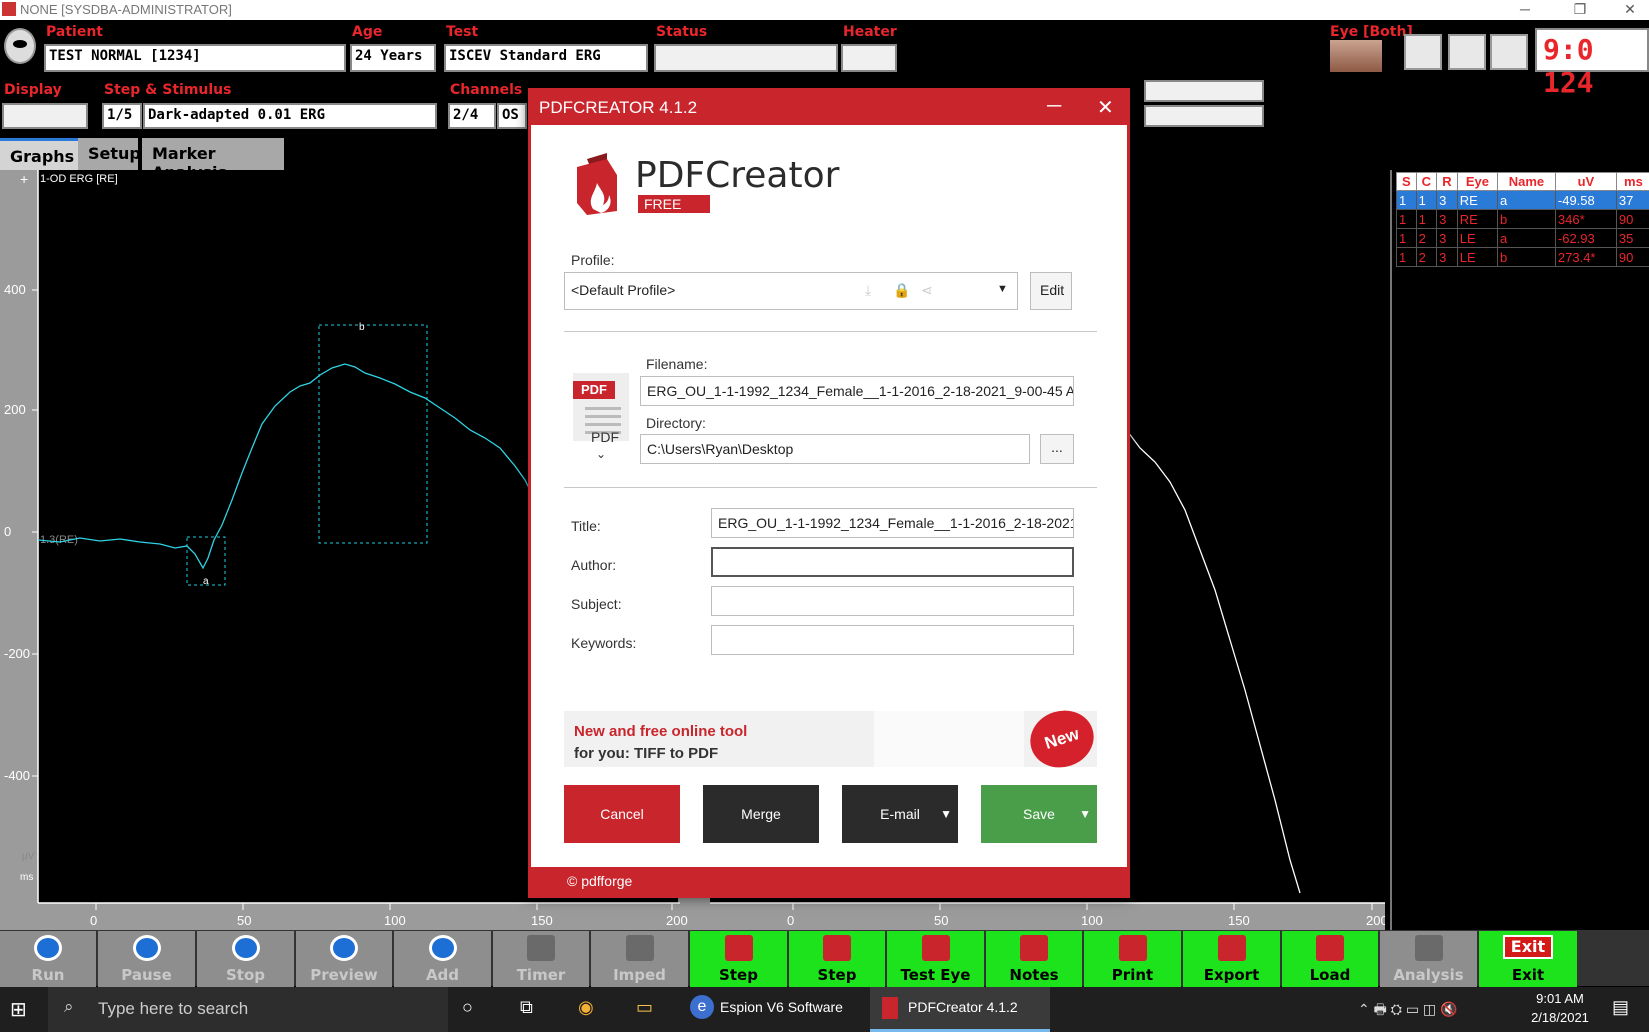 This screenshot has width=1649, height=1032. What do you see at coordinates (1406, 181) in the screenshot?
I see `results-header-cell: S` at bounding box center [1406, 181].